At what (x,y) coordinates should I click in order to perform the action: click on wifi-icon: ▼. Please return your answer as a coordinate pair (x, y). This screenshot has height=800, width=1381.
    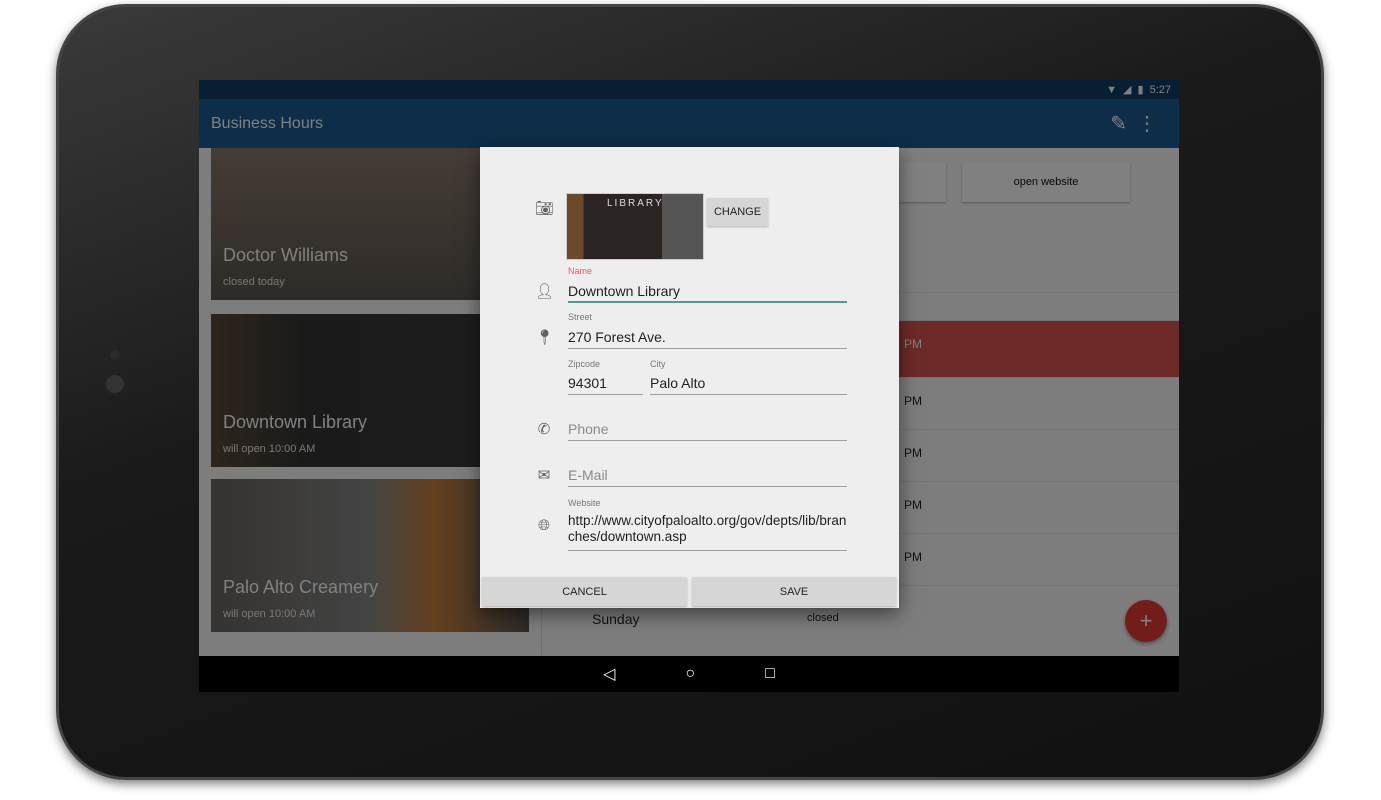
    Looking at the image, I should click on (1112, 89).